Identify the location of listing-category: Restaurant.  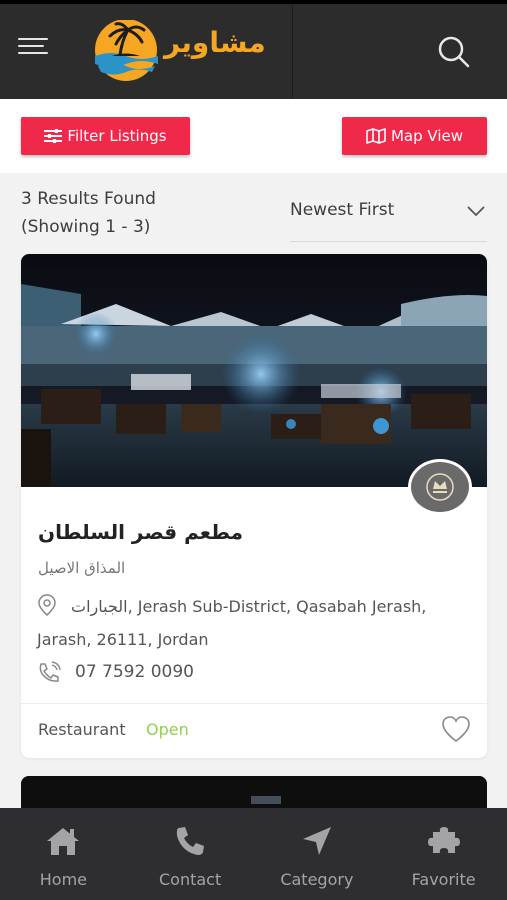
(82, 729).